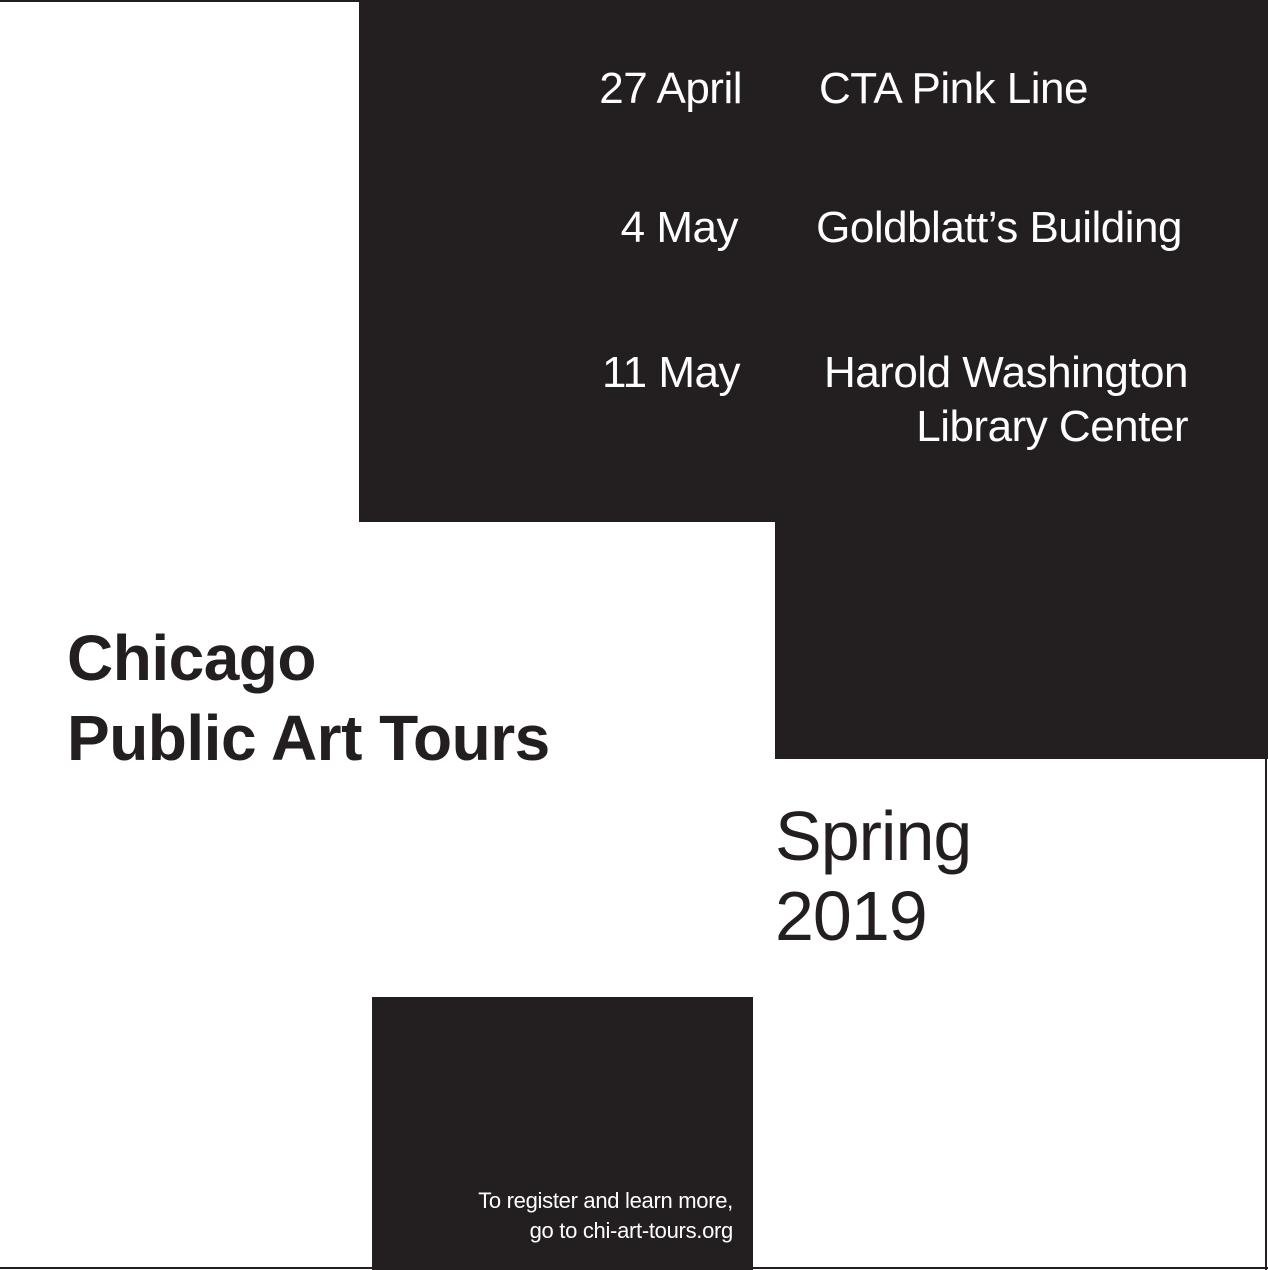 This screenshot has width=1268, height=1270. I want to click on season-year: 2019, so click(851, 916).